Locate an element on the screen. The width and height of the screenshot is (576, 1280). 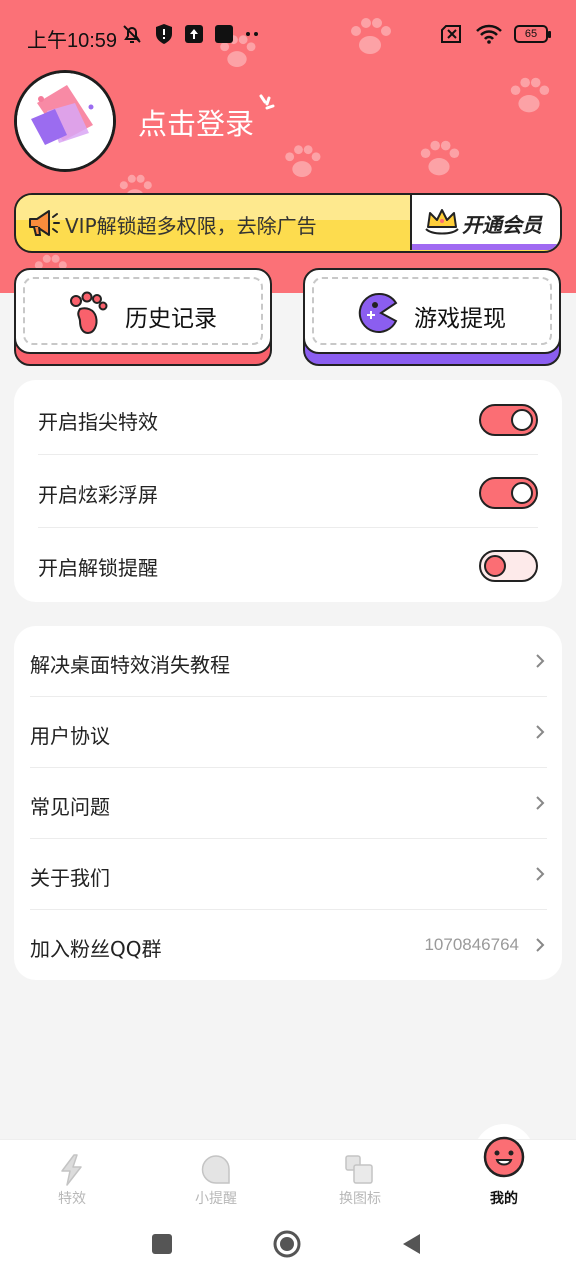
login-link: 点击登录 is located at coordinates (196, 122).